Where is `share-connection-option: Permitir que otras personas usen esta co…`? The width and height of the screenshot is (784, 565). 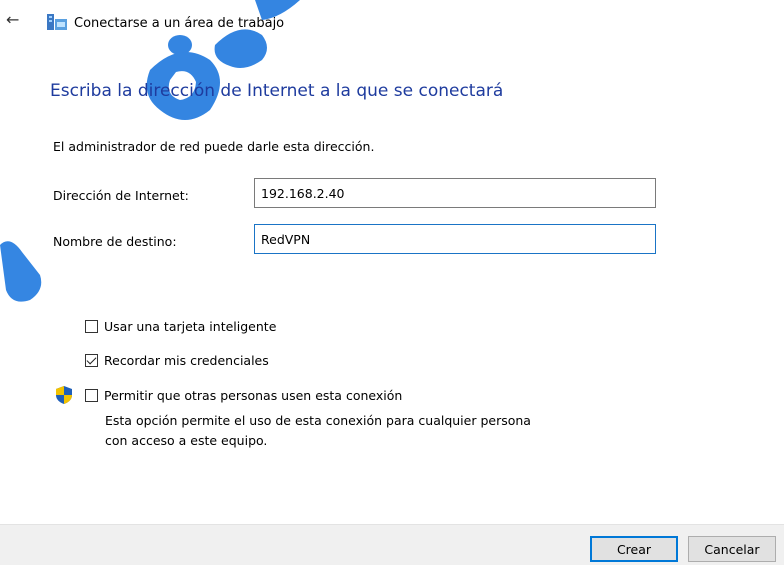 share-connection-option: Permitir que otras personas usen esta co… is located at coordinates (243, 395).